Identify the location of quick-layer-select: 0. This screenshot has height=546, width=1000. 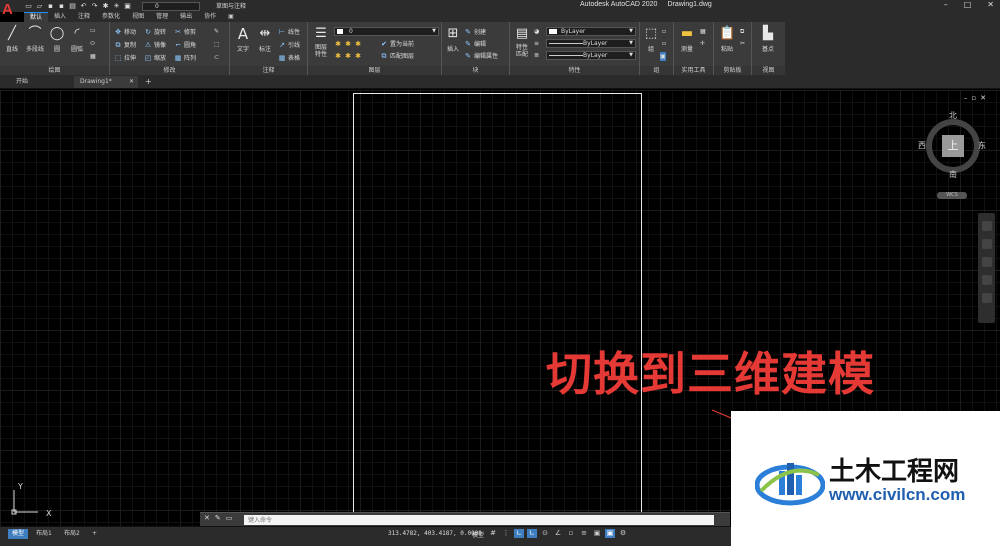
(171, 6).